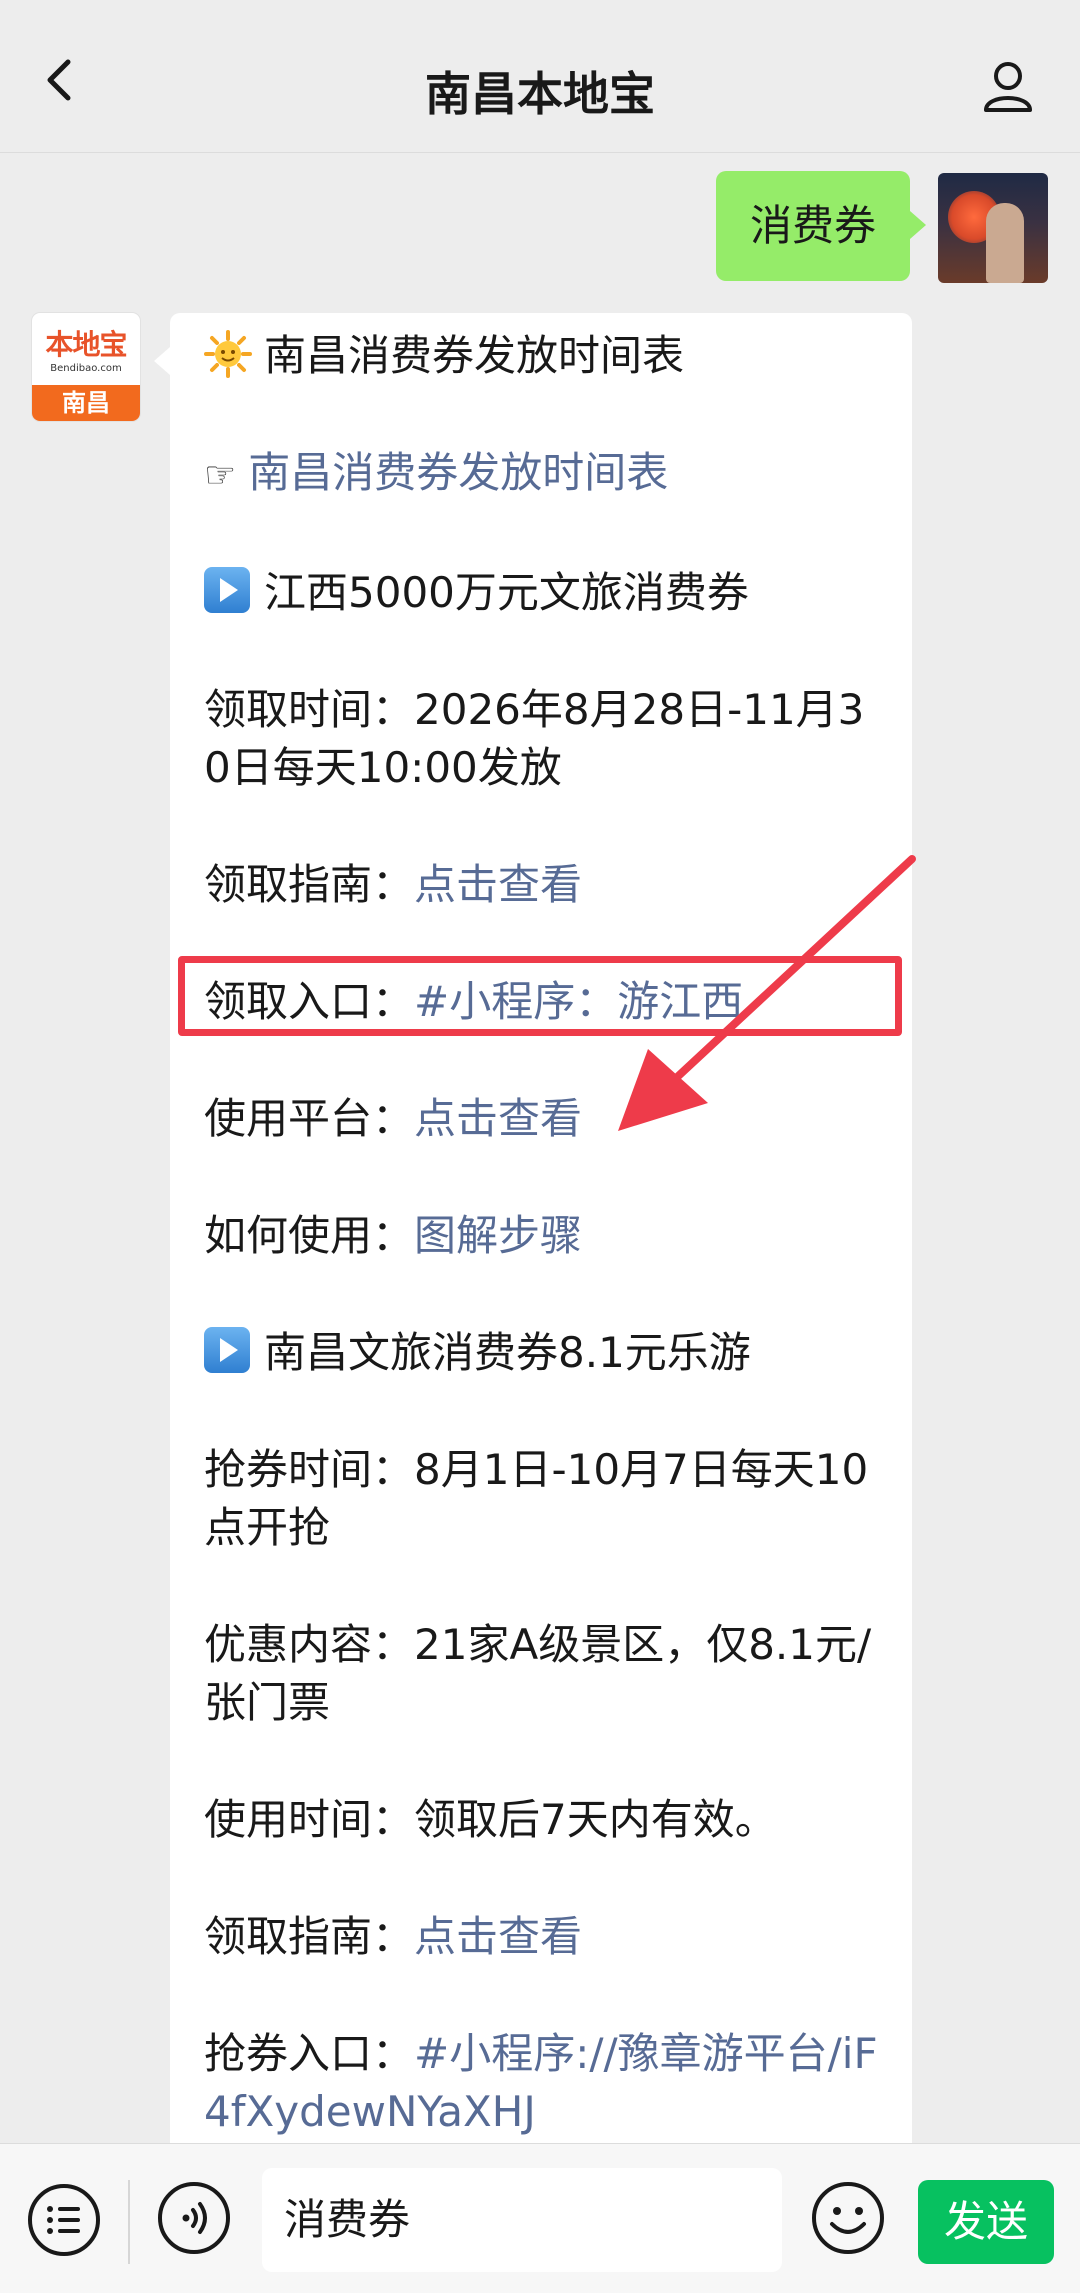 The width and height of the screenshot is (1080, 2293). Describe the element at coordinates (64, 2220) in the screenshot. I see `menu-list-icon` at that location.